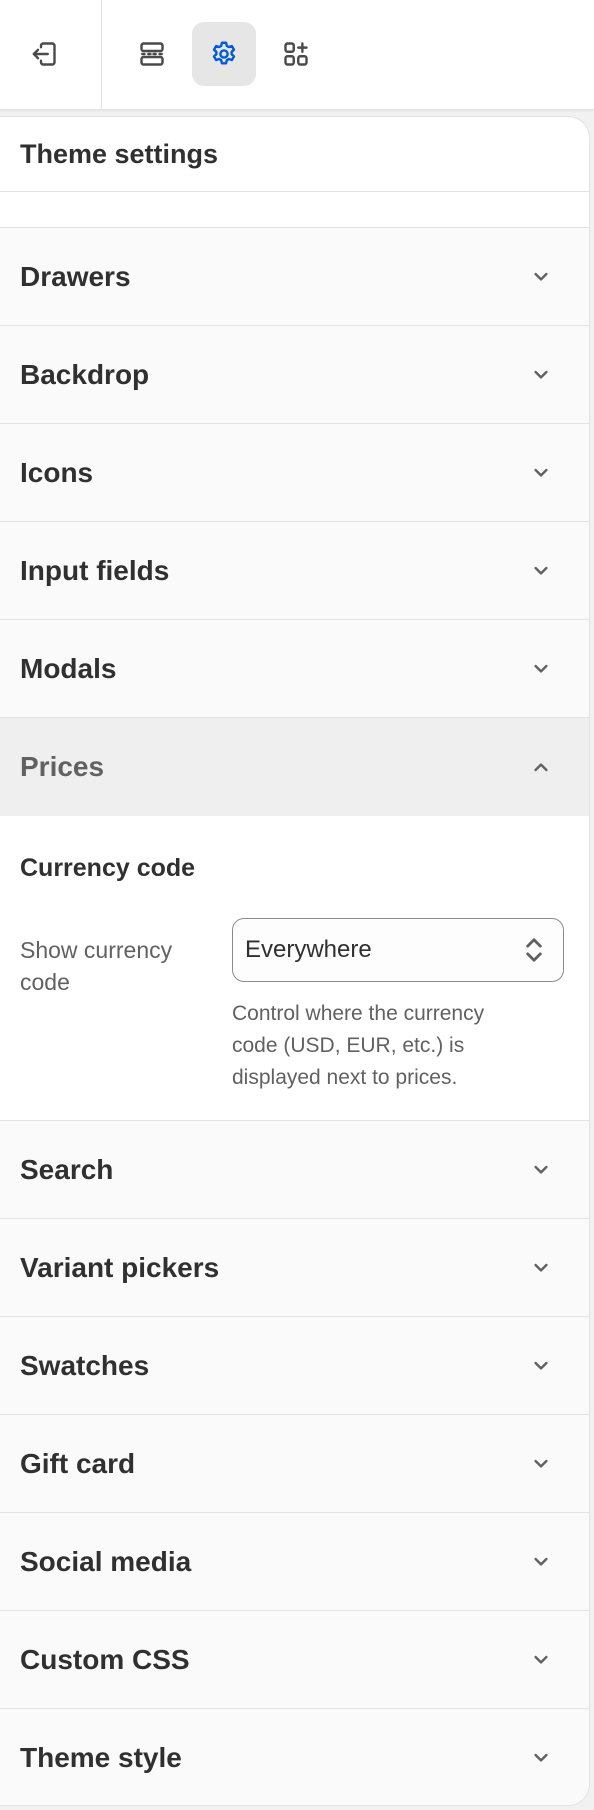 The width and height of the screenshot is (594, 1810). I want to click on section-label: Theme style, so click(101, 1757).